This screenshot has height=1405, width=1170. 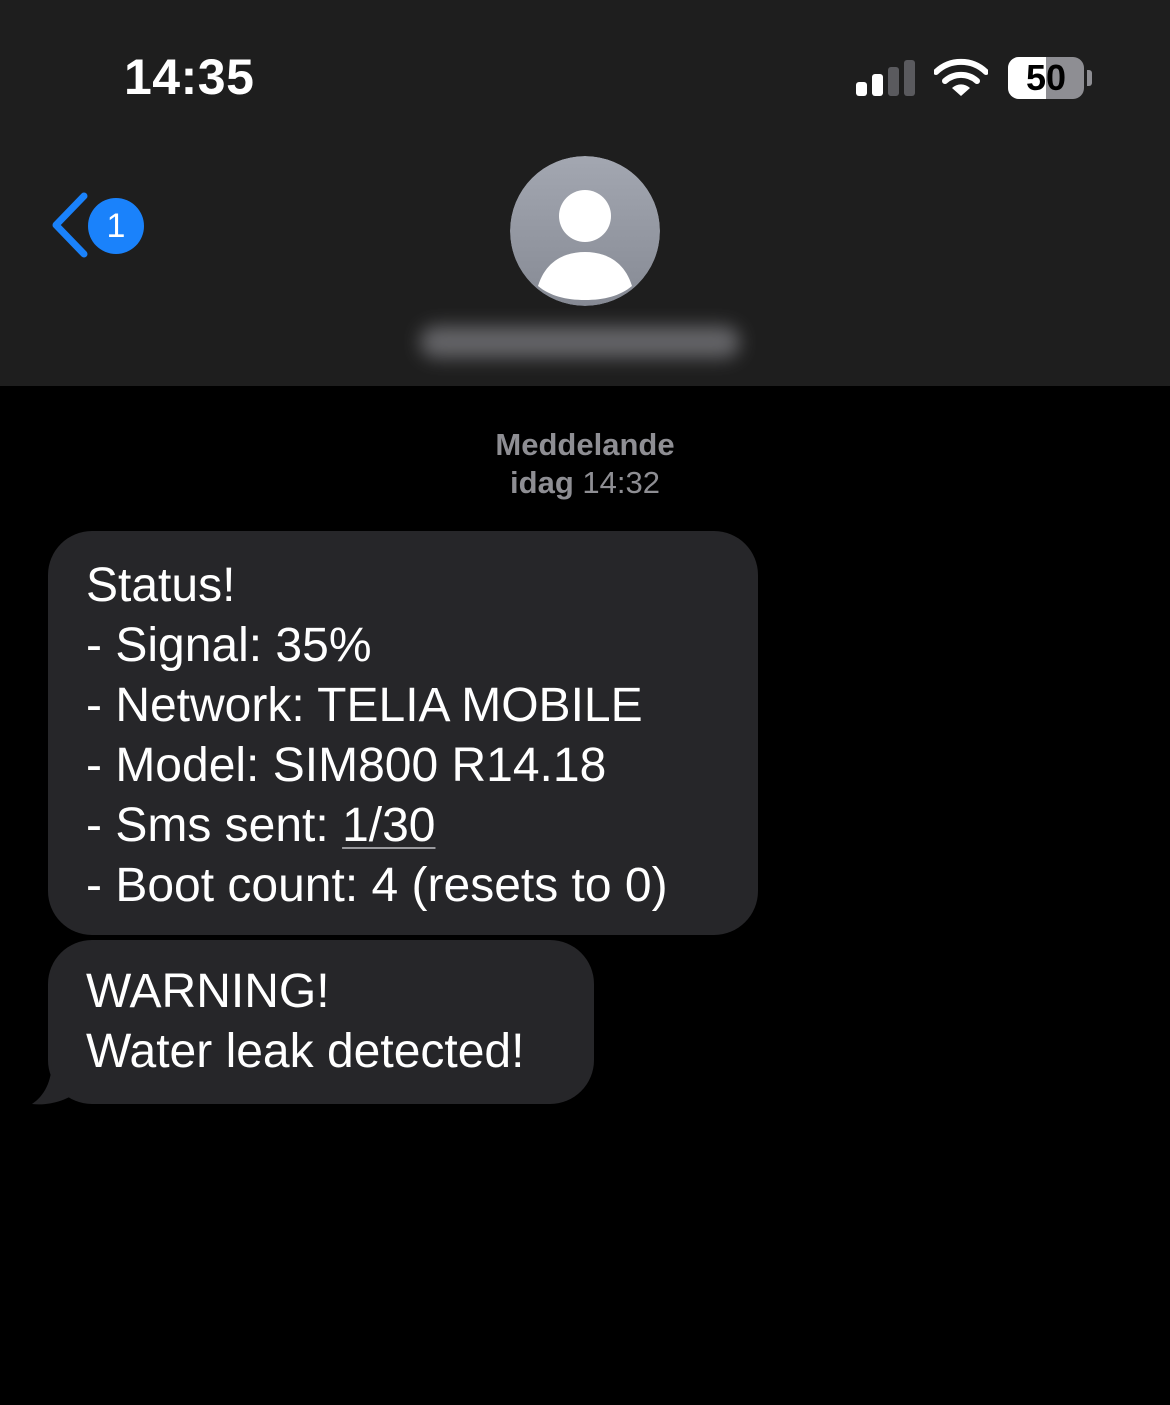 What do you see at coordinates (208, 991) in the screenshot?
I see `message-line: WARNING!` at bounding box center [208, 991].